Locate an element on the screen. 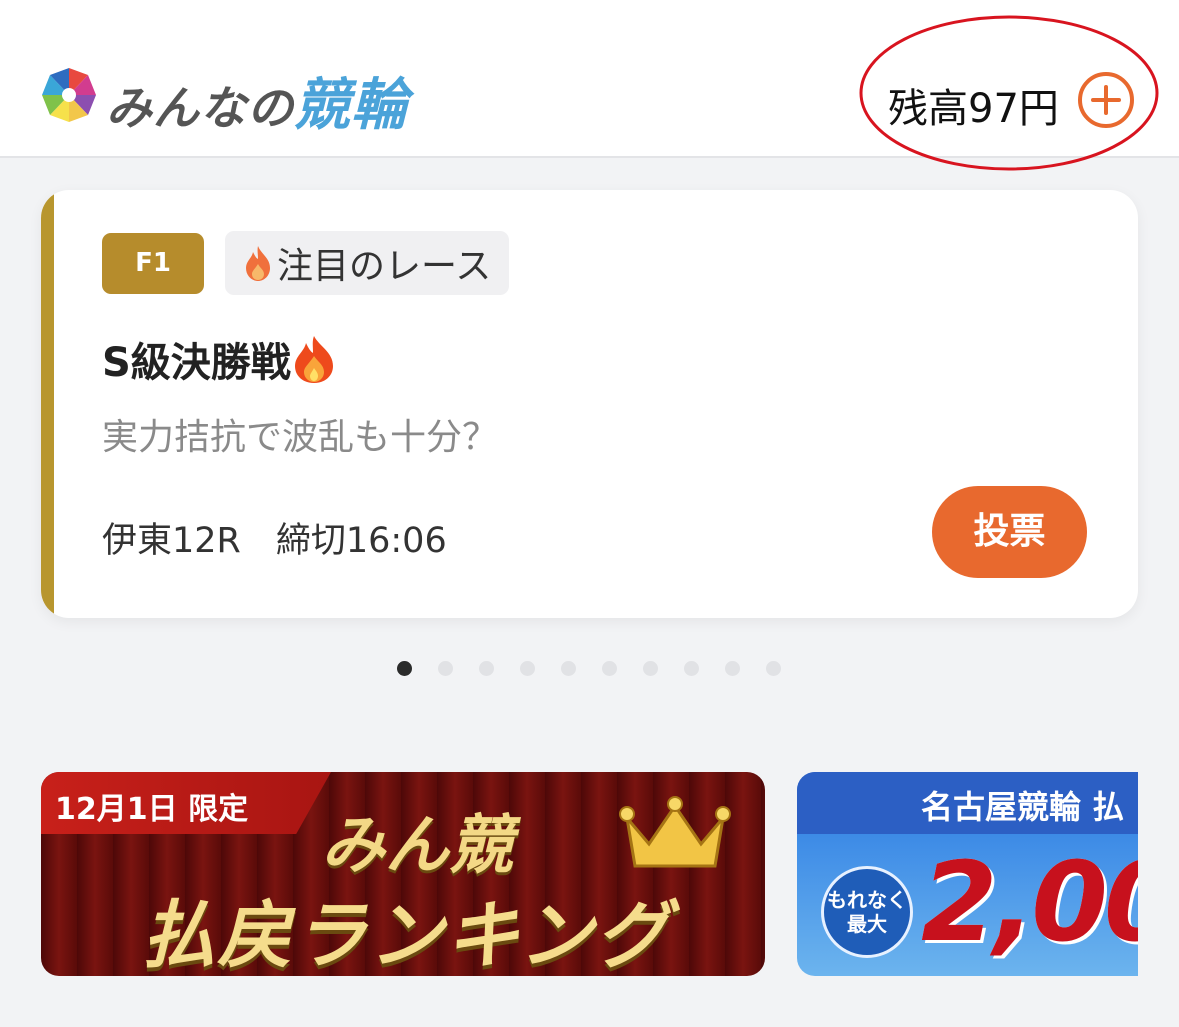  featured-tag-label: 注目のレース is located at coordinates (384, 266).